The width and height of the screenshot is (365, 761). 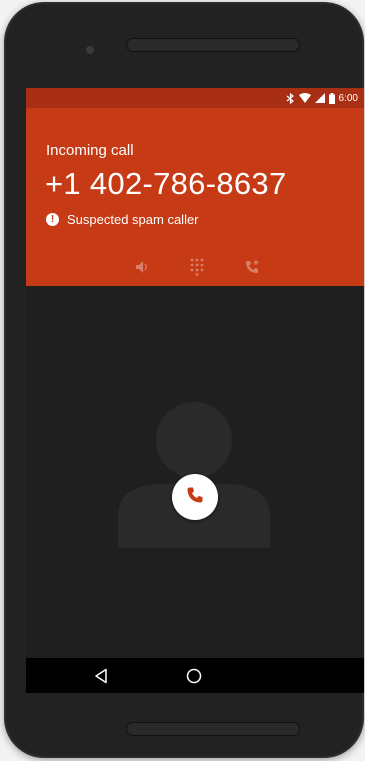 What do you see at coordinates (142, 267) in the screenshot?
I see `speaker-icon` at bounding box center [142, 267].